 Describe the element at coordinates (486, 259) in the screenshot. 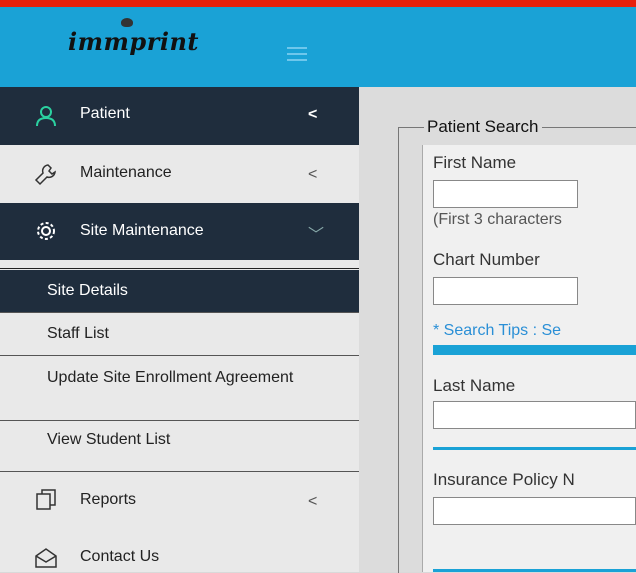

I see `chart-number-label: Chart Number` at that location.